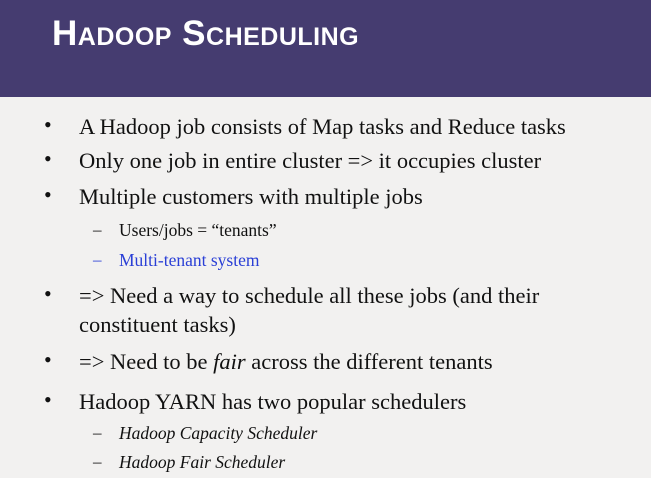  Describe the element at coordinates (198, 230) in the screenshot. I see `sub-bullet-text: Users/jobs = “tenants”` at that location.